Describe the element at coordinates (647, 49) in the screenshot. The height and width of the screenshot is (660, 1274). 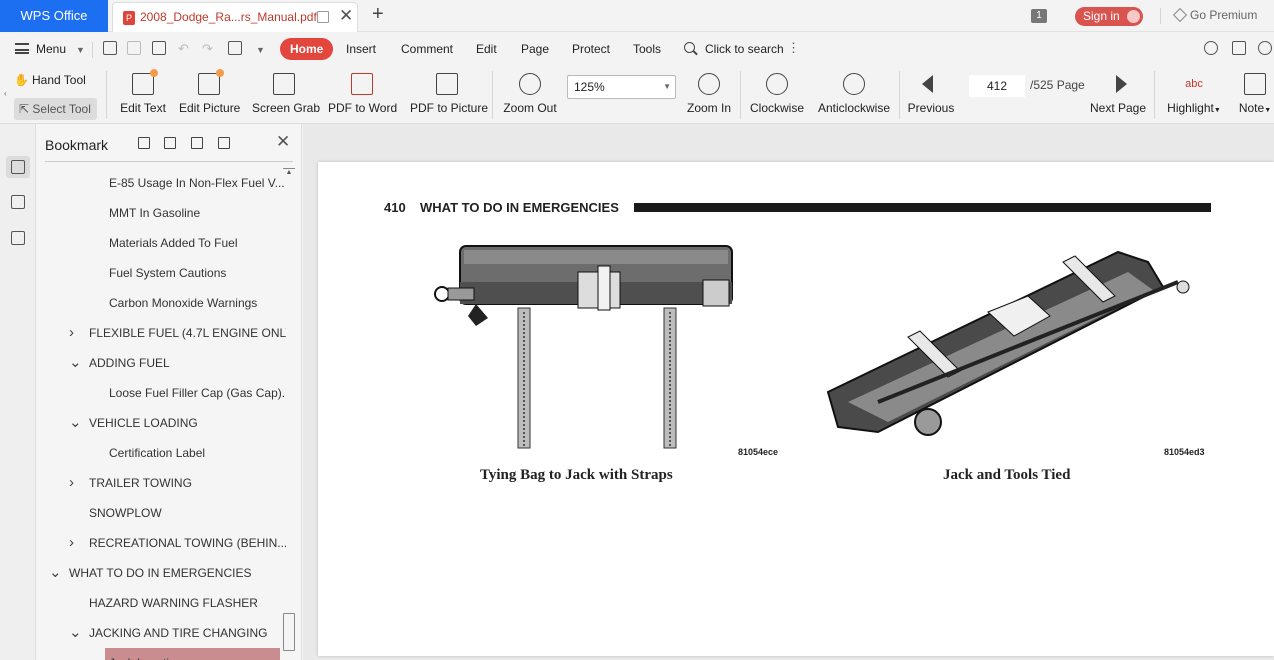
I see `tab-tools: Tools` at that location.